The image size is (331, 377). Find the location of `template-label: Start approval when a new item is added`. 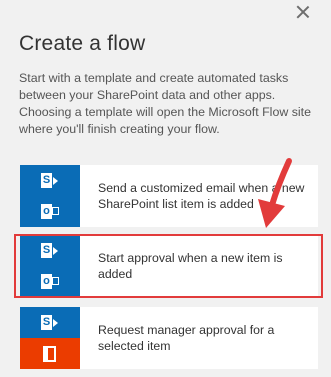

template-label: Start approval when a new item is added is located at coordinates (190, 266).